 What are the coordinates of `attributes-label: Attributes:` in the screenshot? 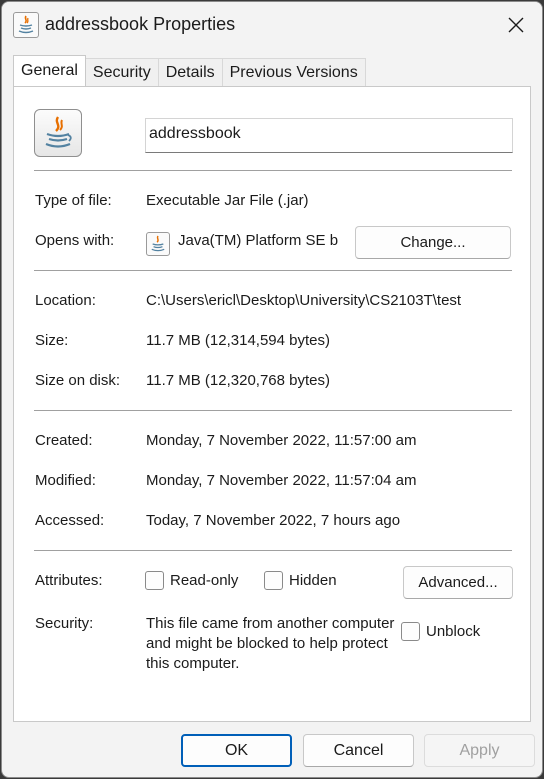 It's located at (69, 580).